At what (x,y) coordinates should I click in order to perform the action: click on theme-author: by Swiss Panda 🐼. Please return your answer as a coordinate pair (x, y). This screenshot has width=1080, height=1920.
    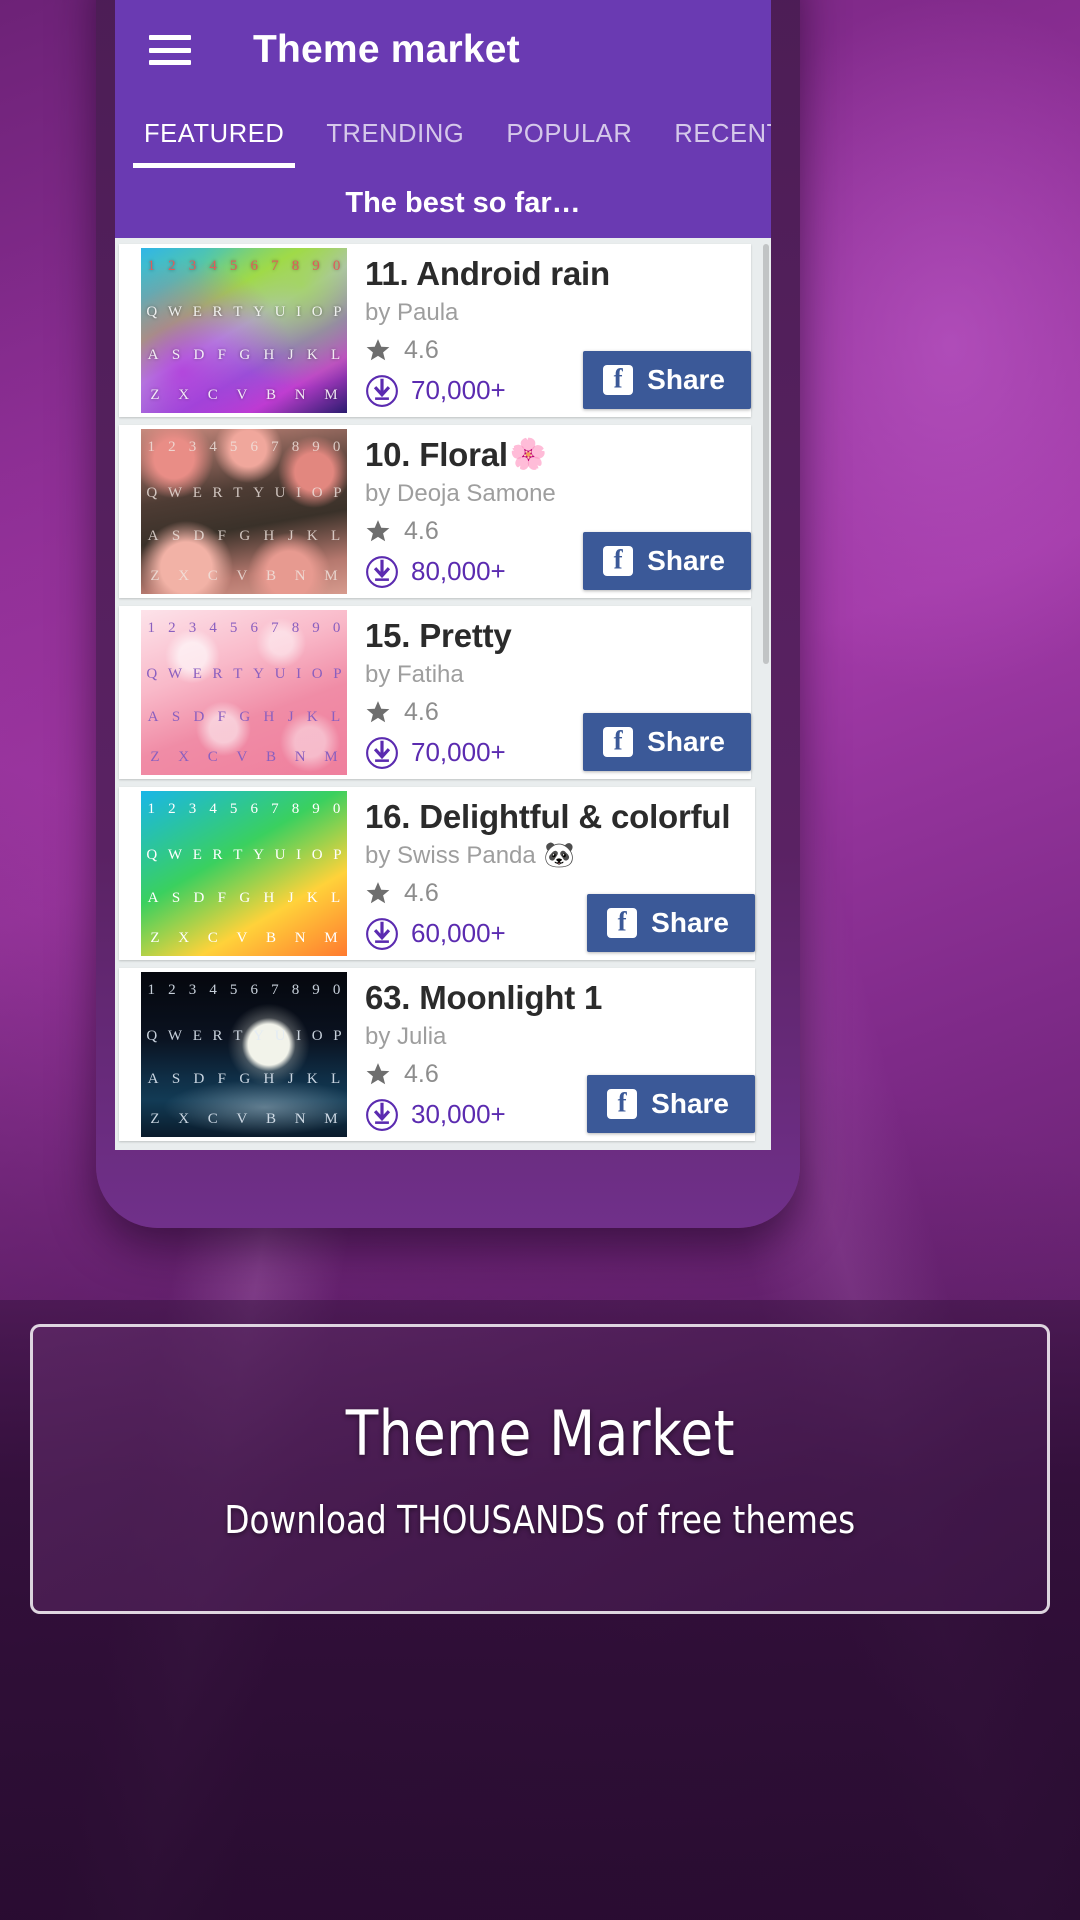
    Looking at the image, I should click on (560, 856).